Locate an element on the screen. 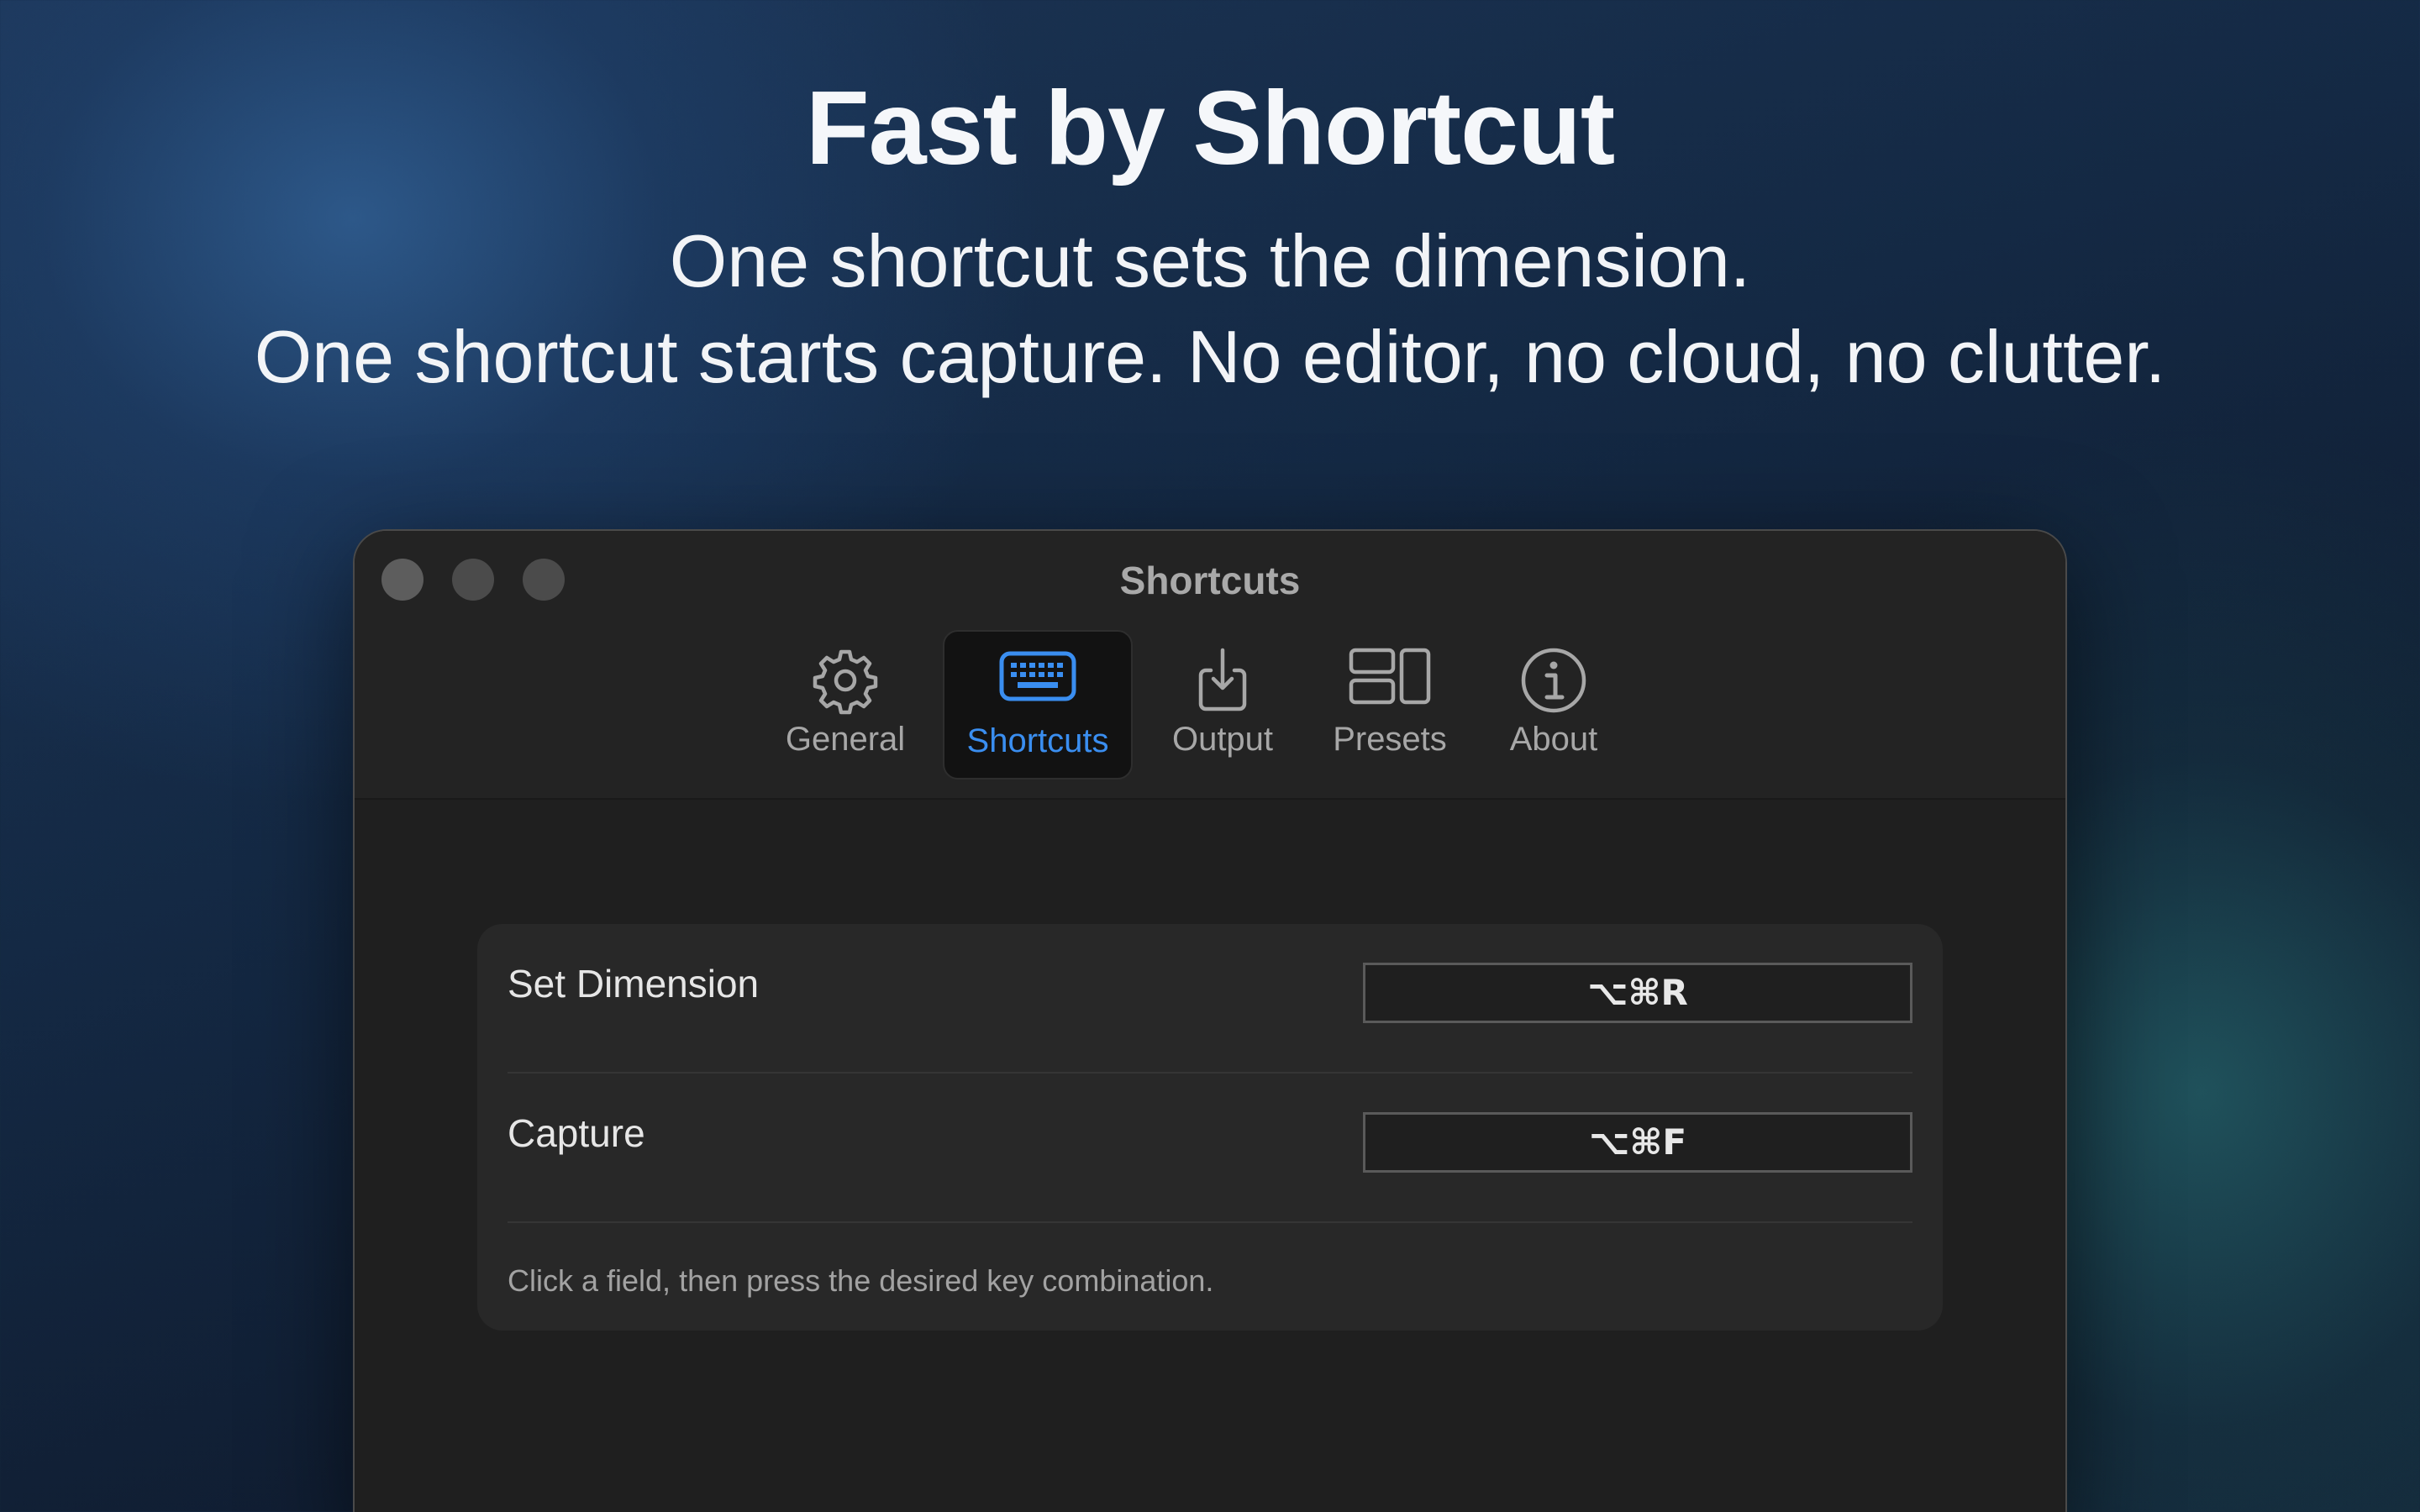 This screenshot has height=1512, width=2420. tab-general-label: General is located at coordinates (845, 739).